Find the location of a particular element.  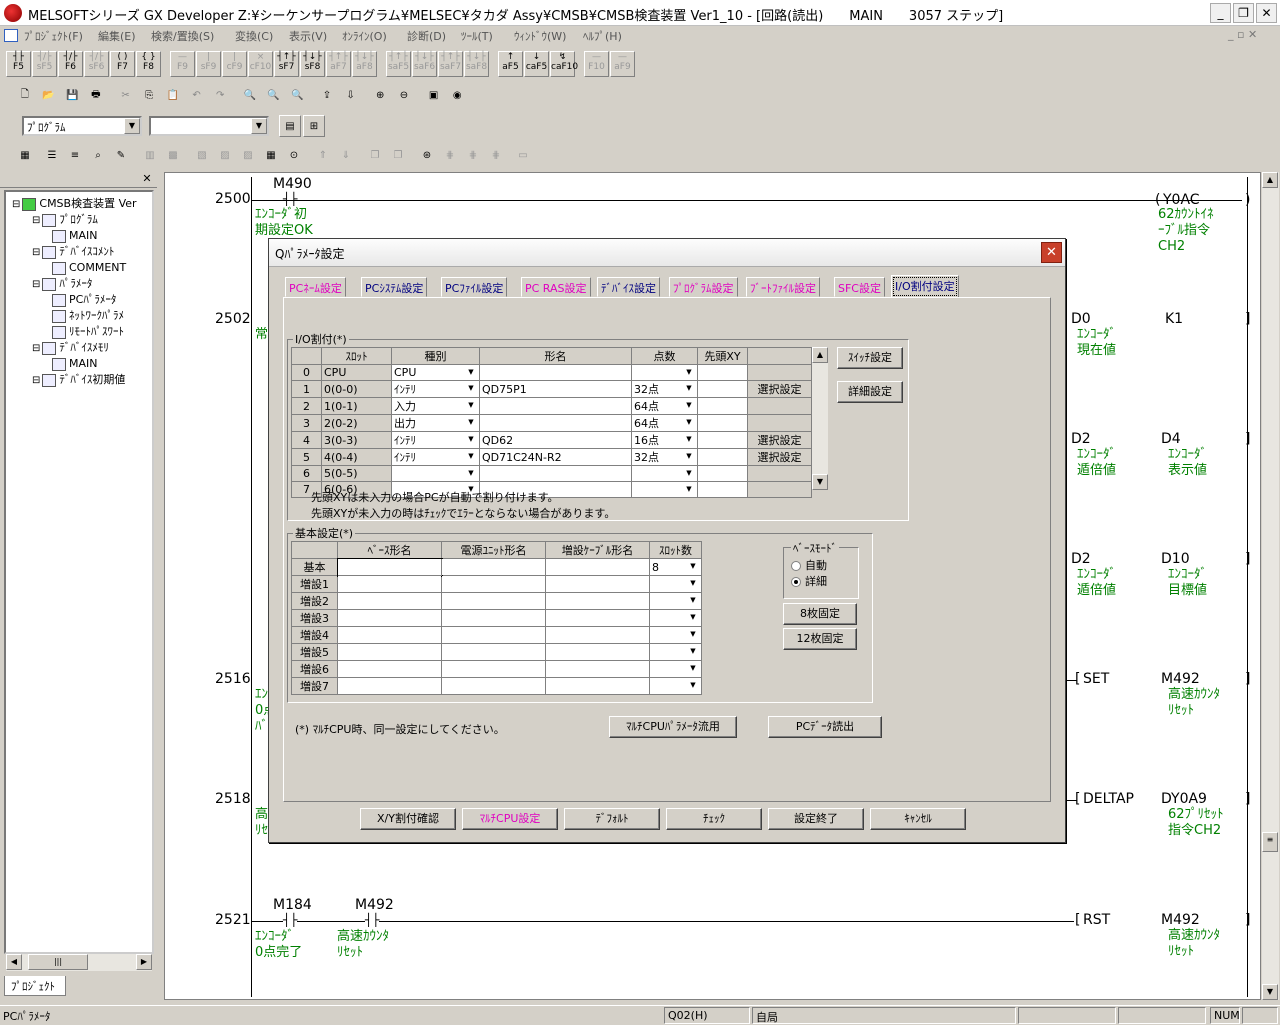

scroll-thumb: ||| is located at coordinates (58, 962).